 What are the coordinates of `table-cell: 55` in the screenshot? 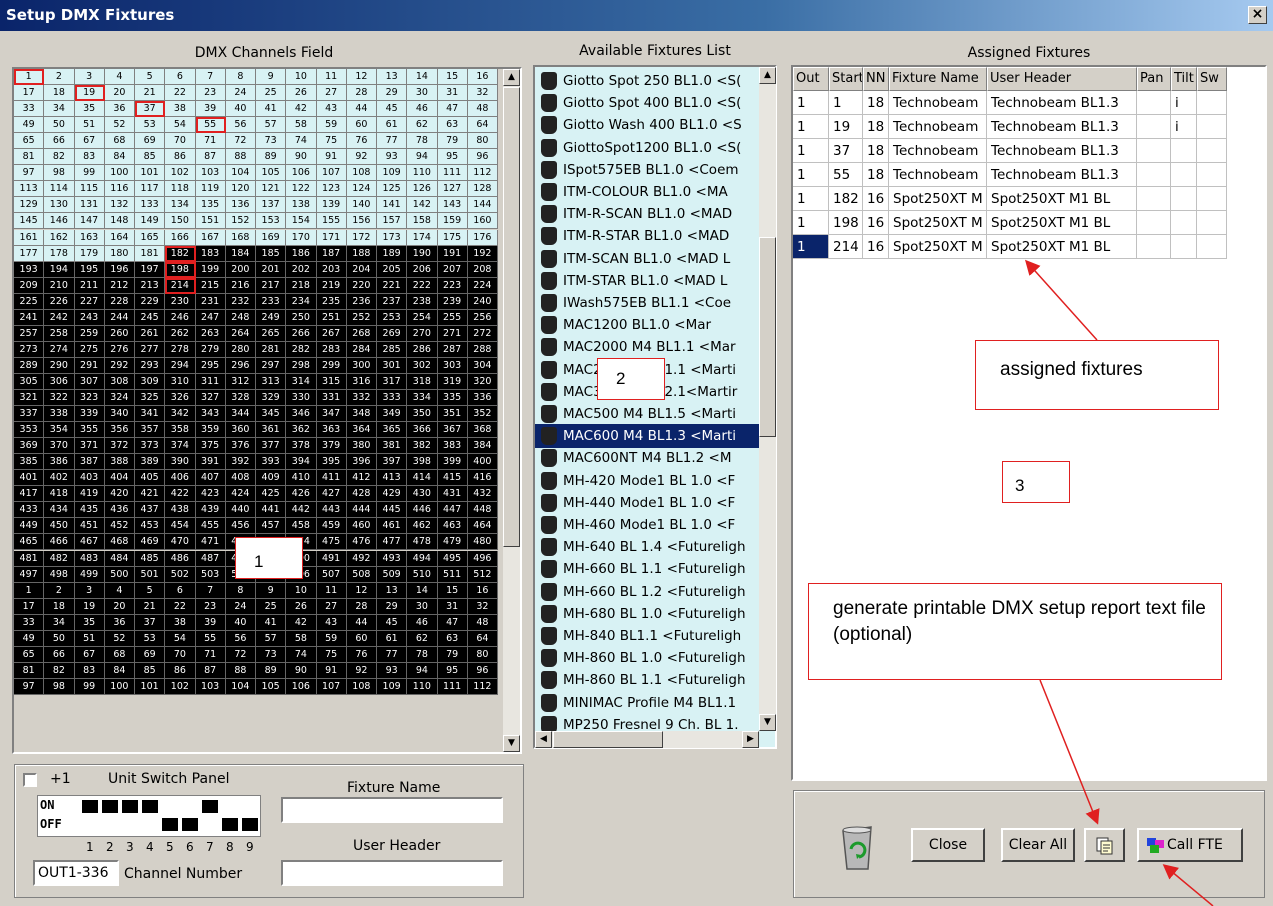 It's located at (846, 175).